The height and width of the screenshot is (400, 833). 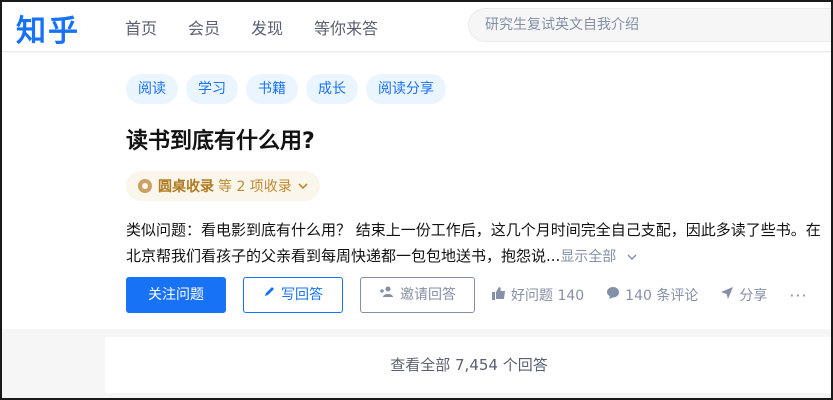 What do you see at coordinates (152, 89) in the screenshot?
I see `topic-tag: 阅读` at bounding box center [152, 89].